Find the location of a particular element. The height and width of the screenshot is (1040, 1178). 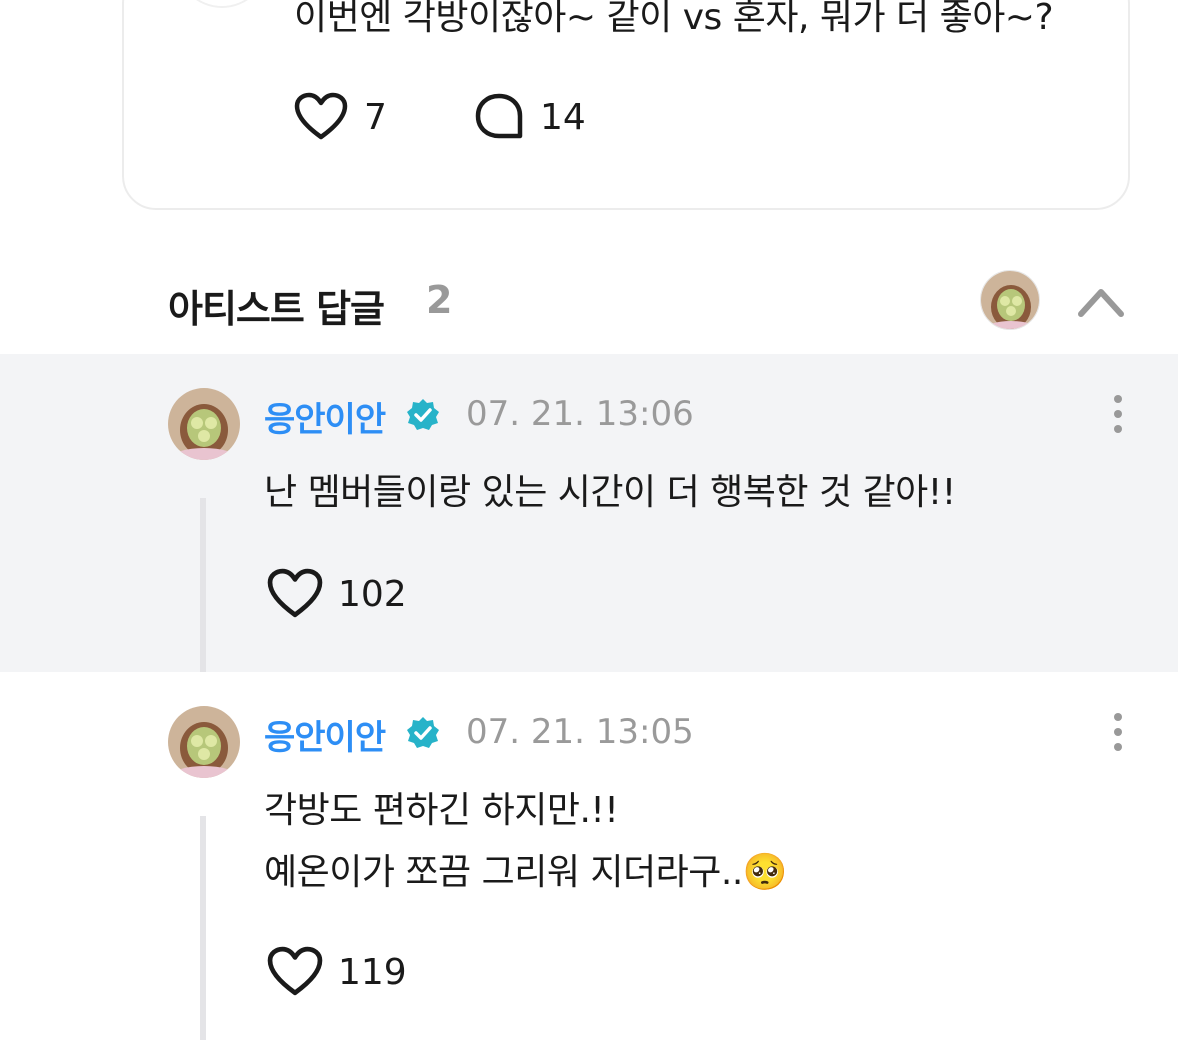

reply-timestamp: 07. 21. 13:06 is located at coordinates (580, 414).